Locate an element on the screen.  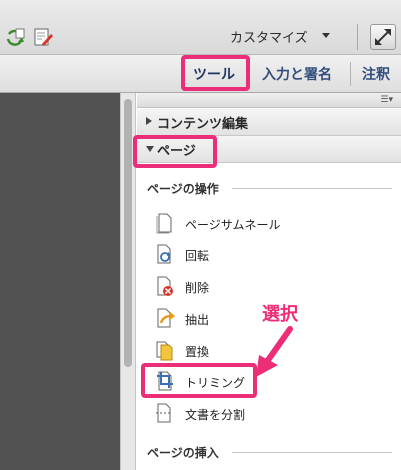
refresh-icon is located at coordinates (15, 37).